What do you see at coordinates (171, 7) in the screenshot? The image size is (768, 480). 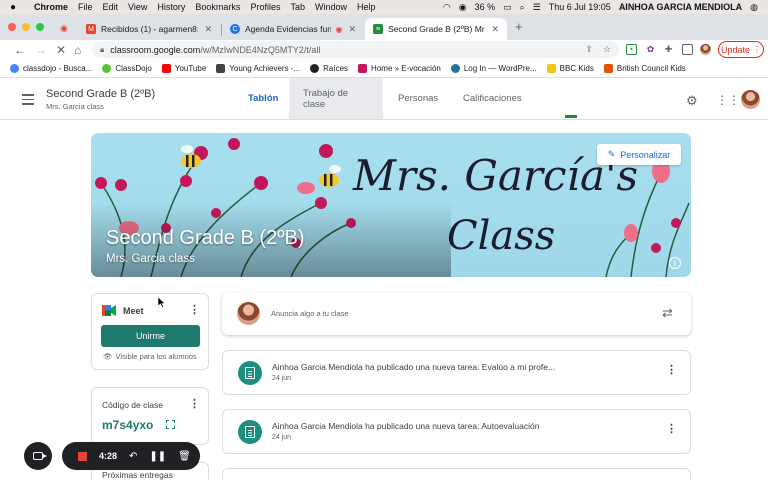 I see `menu-history: History` at bounding box center [171, 7].